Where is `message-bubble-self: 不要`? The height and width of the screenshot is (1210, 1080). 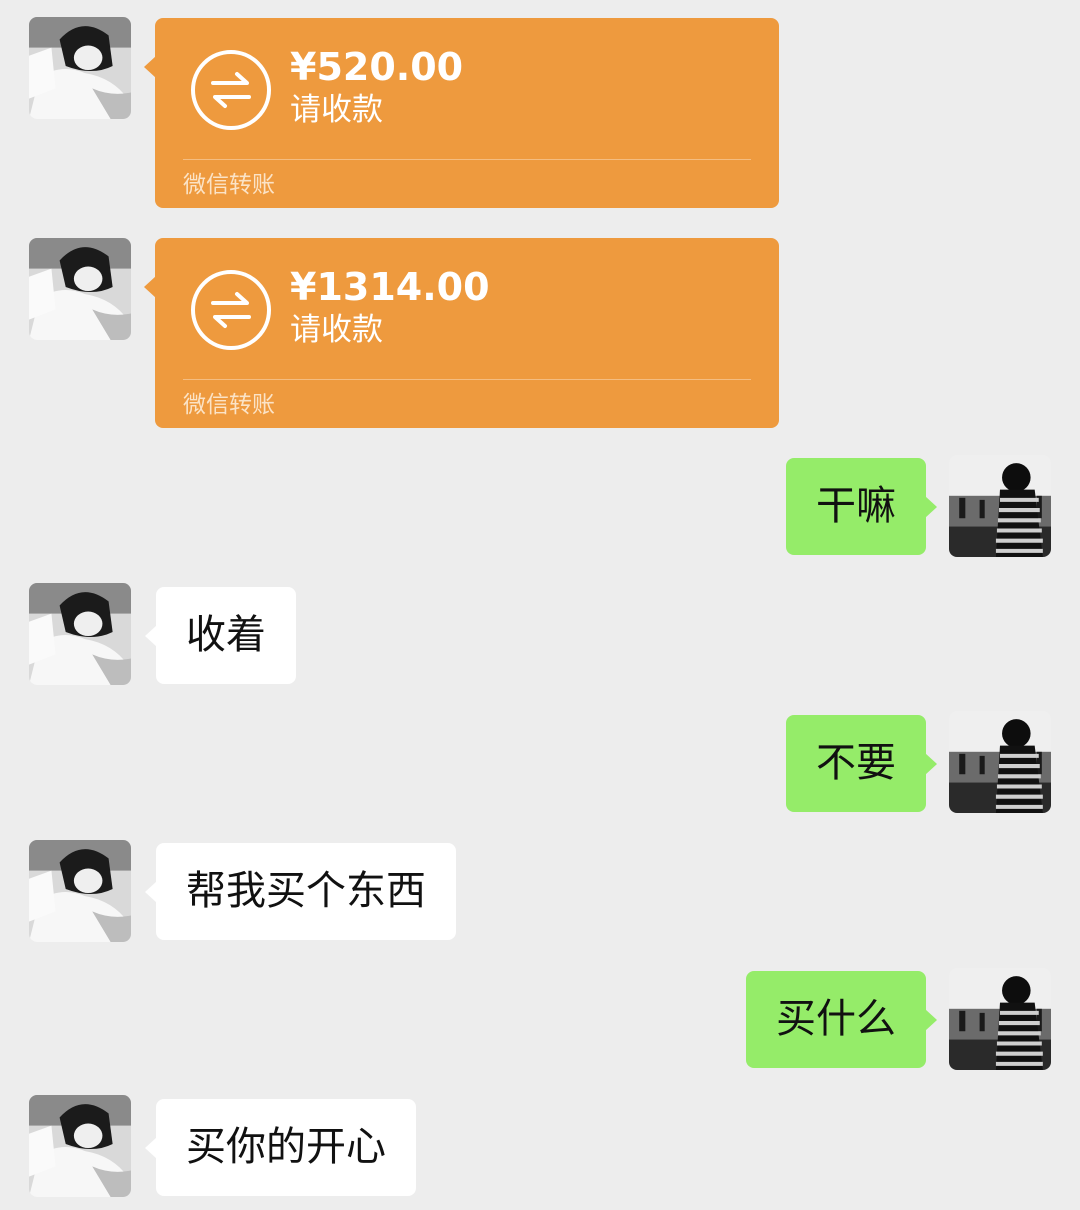 message-bubble-self: 不要 is located at coordinates (861, 763).